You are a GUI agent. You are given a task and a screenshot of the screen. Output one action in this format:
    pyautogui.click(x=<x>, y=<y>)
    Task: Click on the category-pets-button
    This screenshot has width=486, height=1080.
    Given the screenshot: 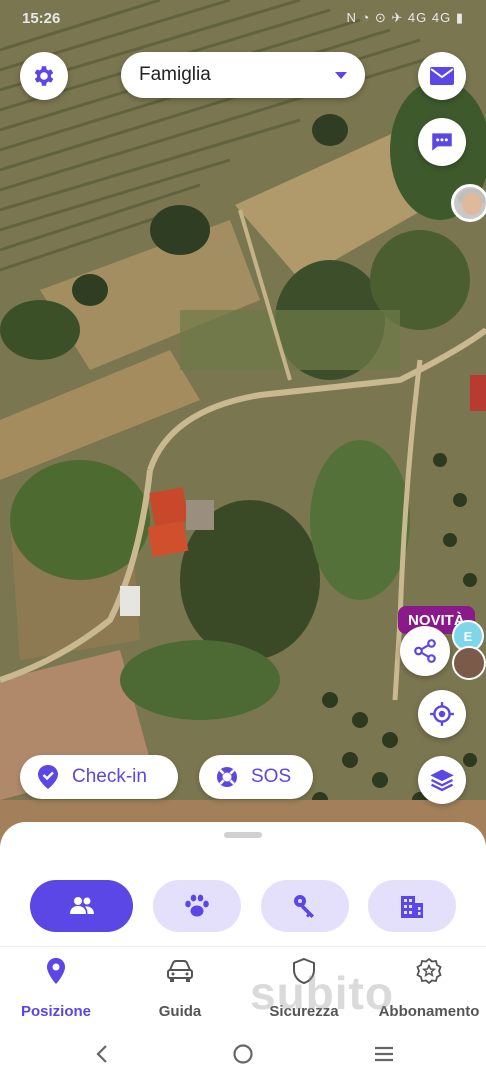 What is the action you would take?
    pyautogui.click(x=197, y=906)
    